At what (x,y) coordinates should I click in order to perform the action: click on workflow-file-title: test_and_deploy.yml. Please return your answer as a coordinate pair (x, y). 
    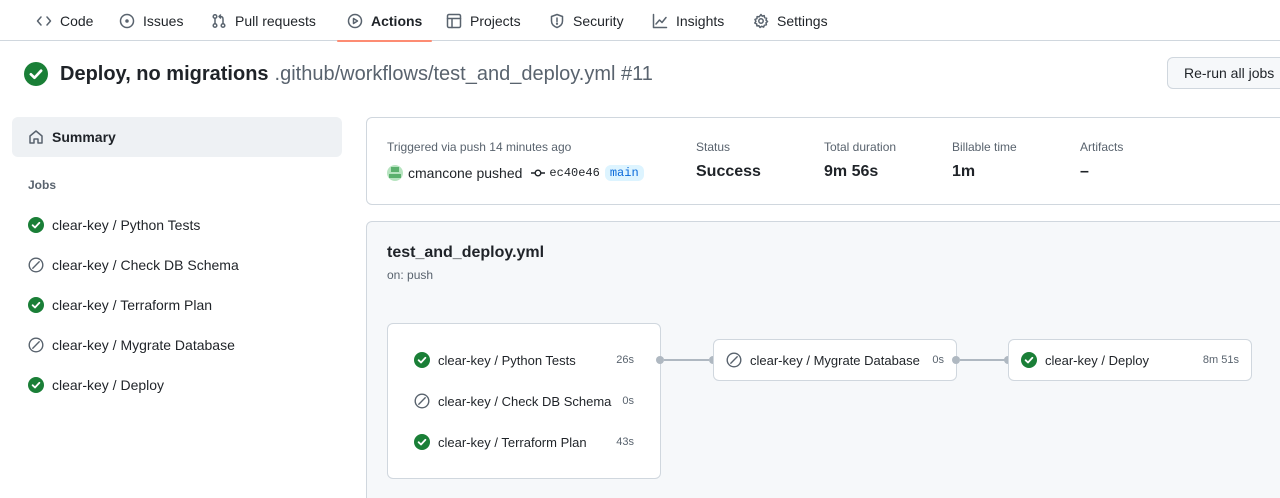
    Looking at the image, I should click on (465, 253).